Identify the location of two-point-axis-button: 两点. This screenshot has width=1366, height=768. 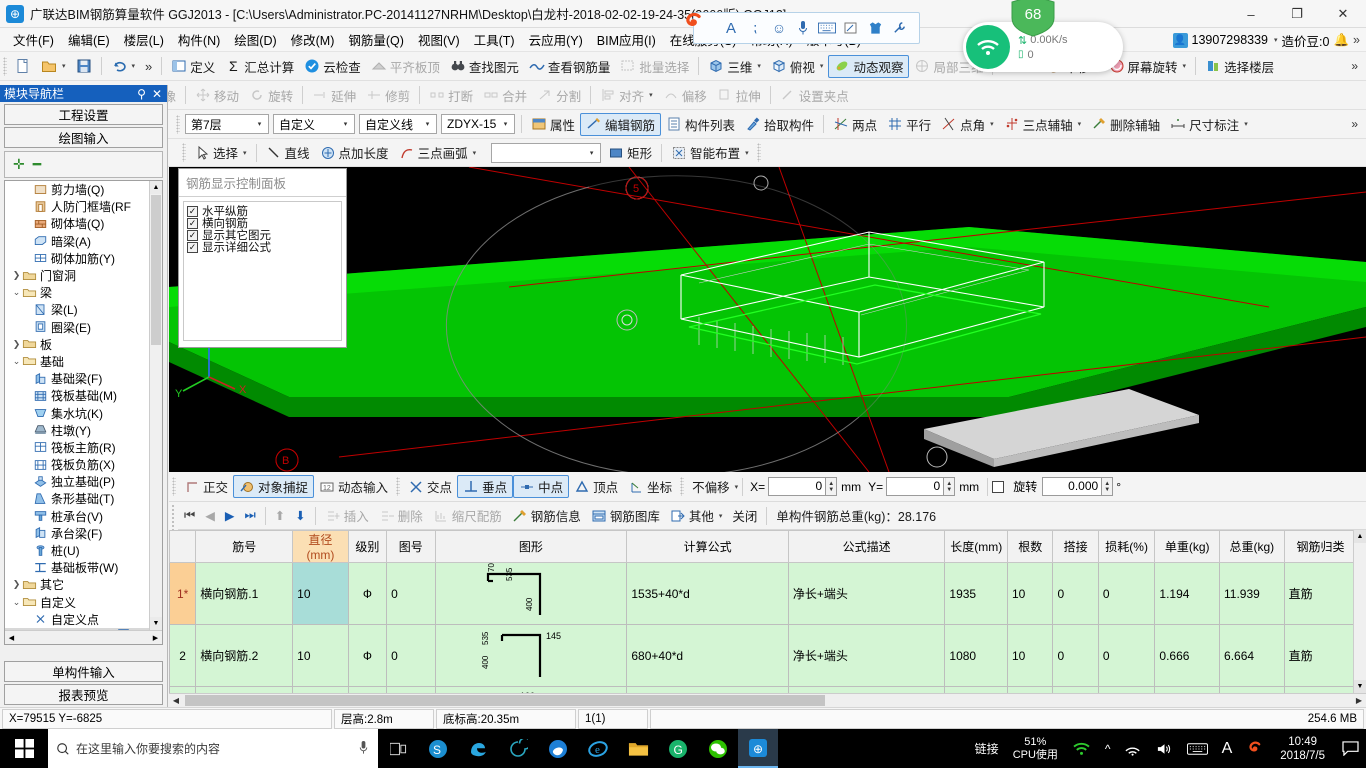
(855, 124).